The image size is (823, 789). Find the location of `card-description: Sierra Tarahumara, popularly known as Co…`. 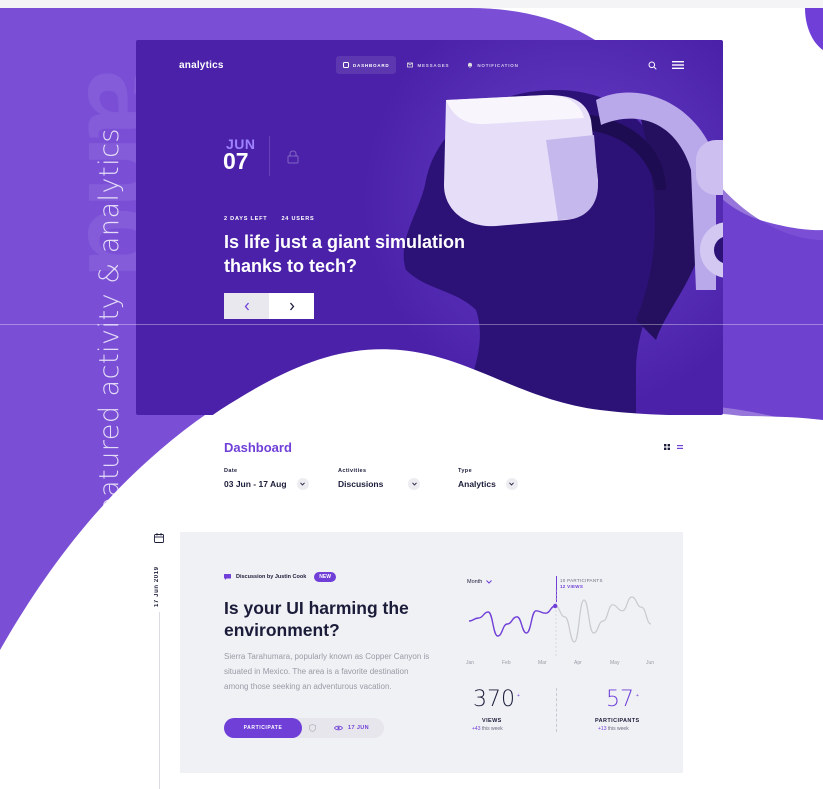

card-description: Sierra Tarahumara, popularly known as Co… is located at coordinates (327, 671).